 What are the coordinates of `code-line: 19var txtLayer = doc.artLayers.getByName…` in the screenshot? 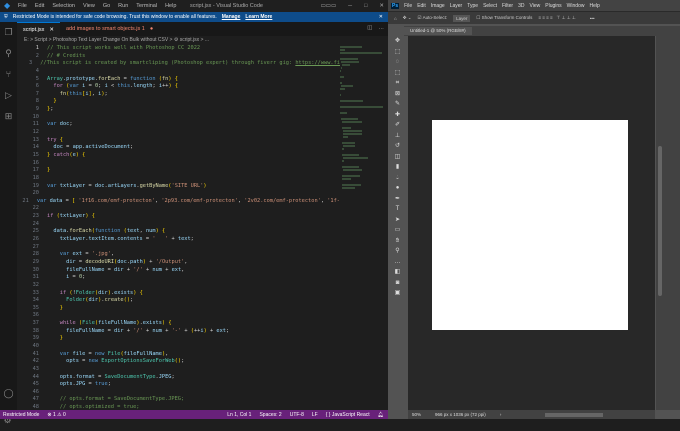 It's located at (178, 187).